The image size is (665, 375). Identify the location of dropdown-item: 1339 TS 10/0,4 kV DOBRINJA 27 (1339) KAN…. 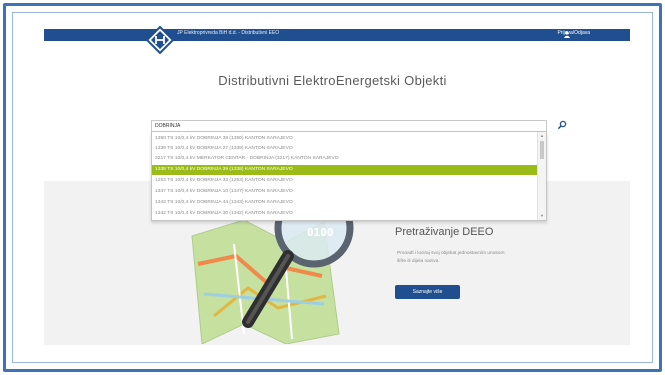
(344, 149).